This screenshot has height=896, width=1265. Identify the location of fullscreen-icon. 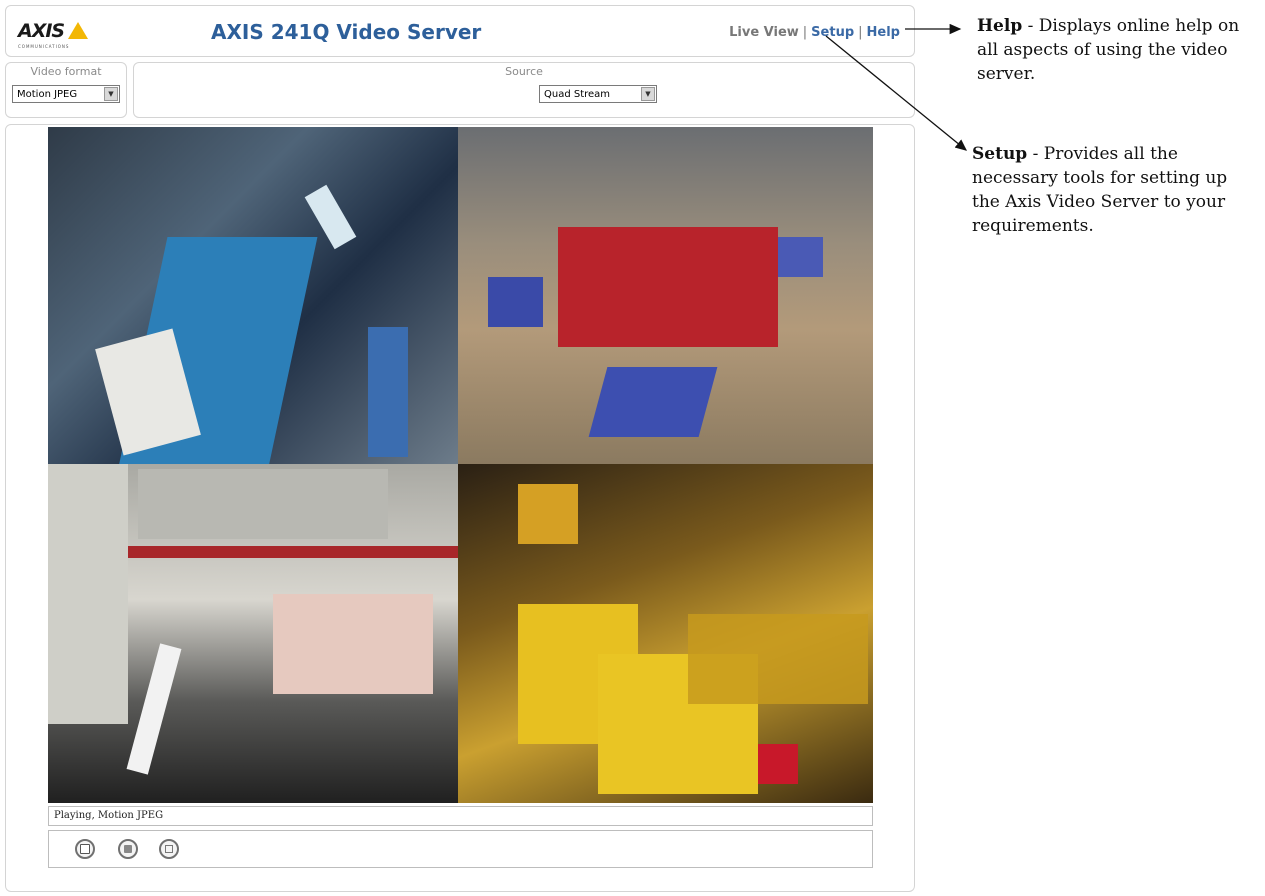
(169, 849).